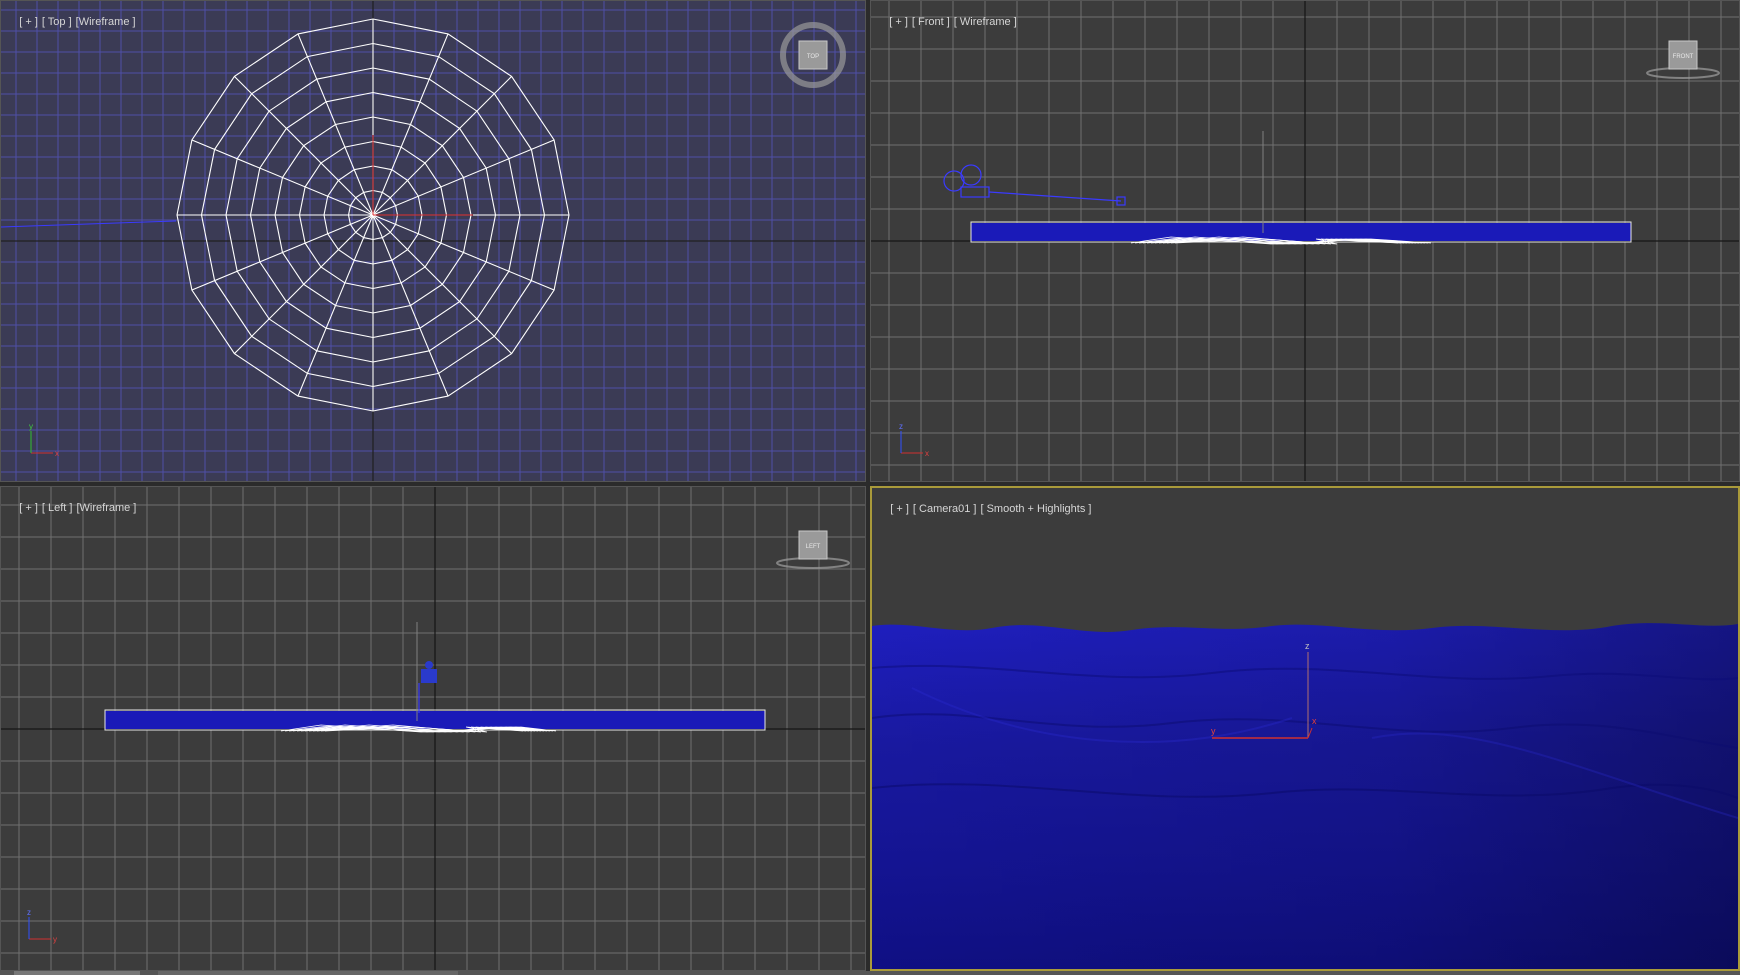 This screenshot has height=975, width=1740. I want to click on viewport-front-label: [ + ] [ Front ] [ Wireframe ], so click(949, 22).